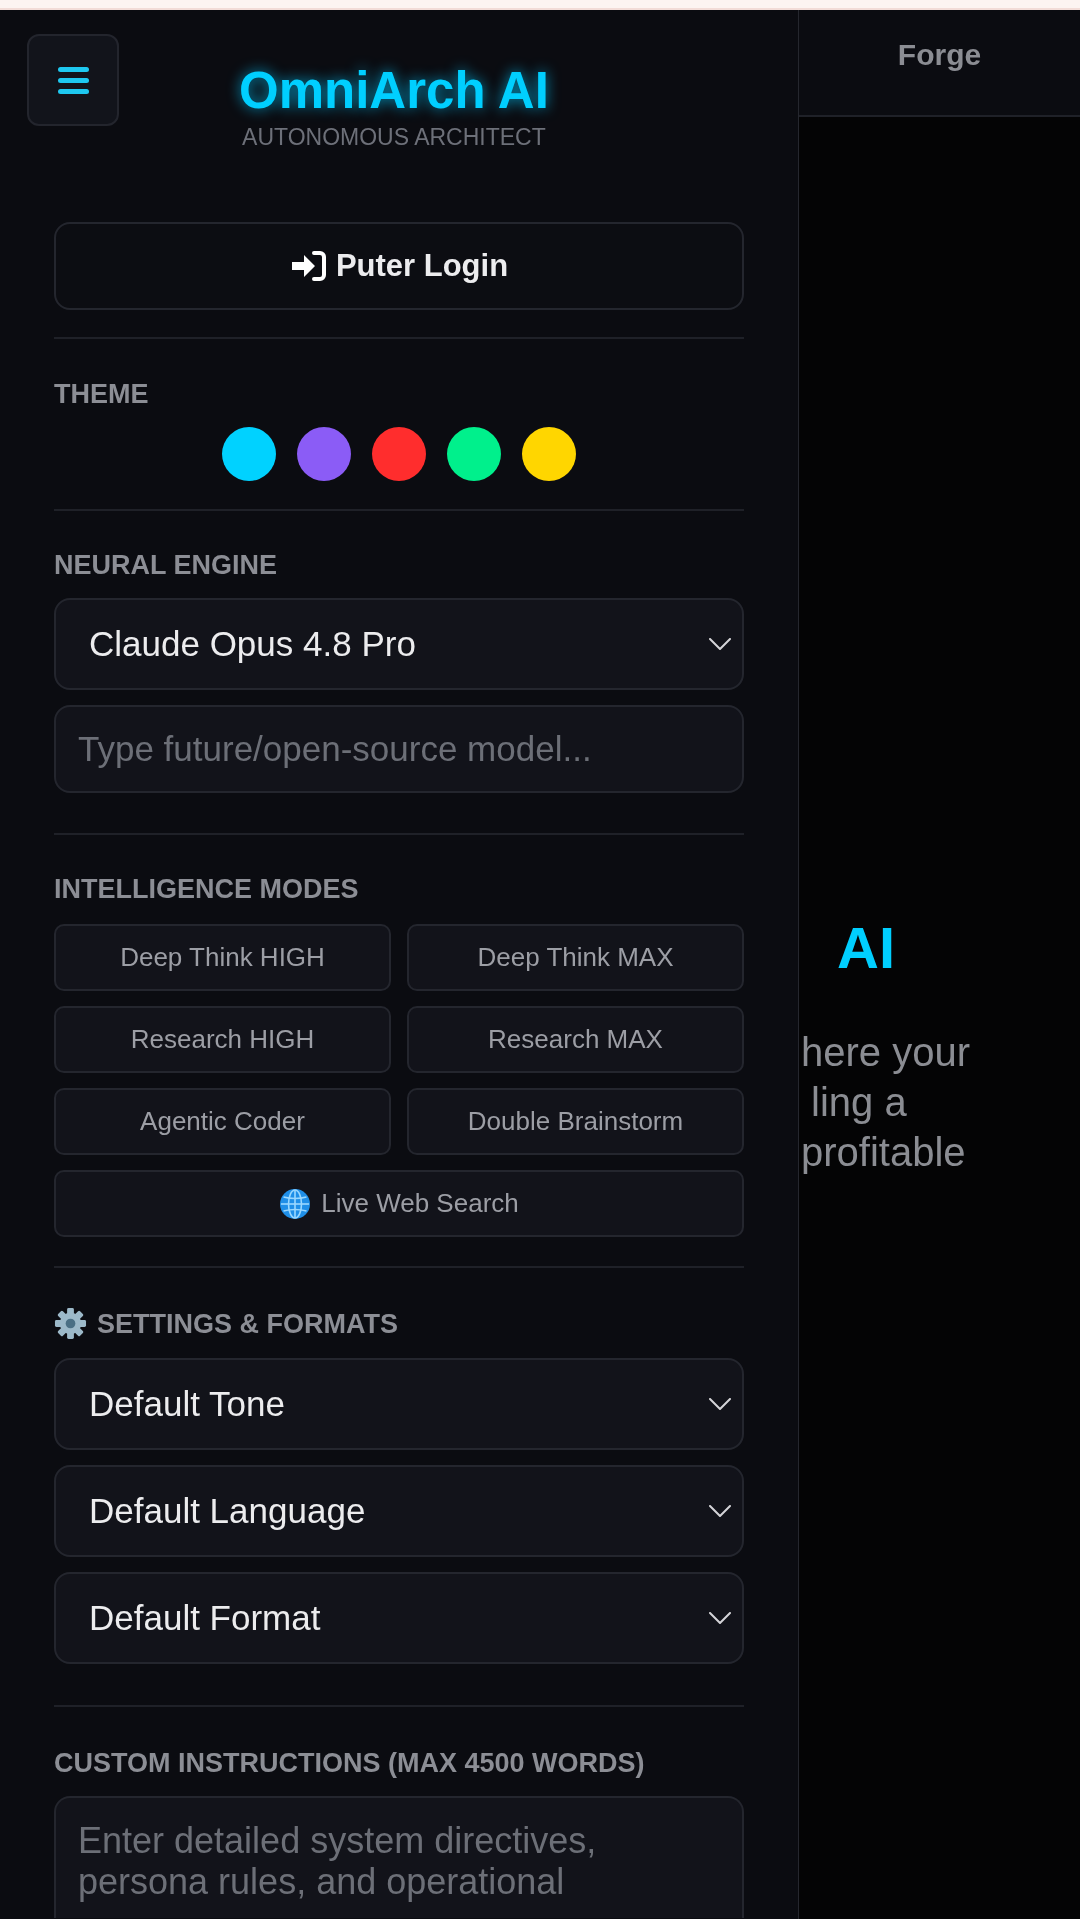 The image size is (1080, 1919). I want to click on section-label: THEME, so click(102, 394).